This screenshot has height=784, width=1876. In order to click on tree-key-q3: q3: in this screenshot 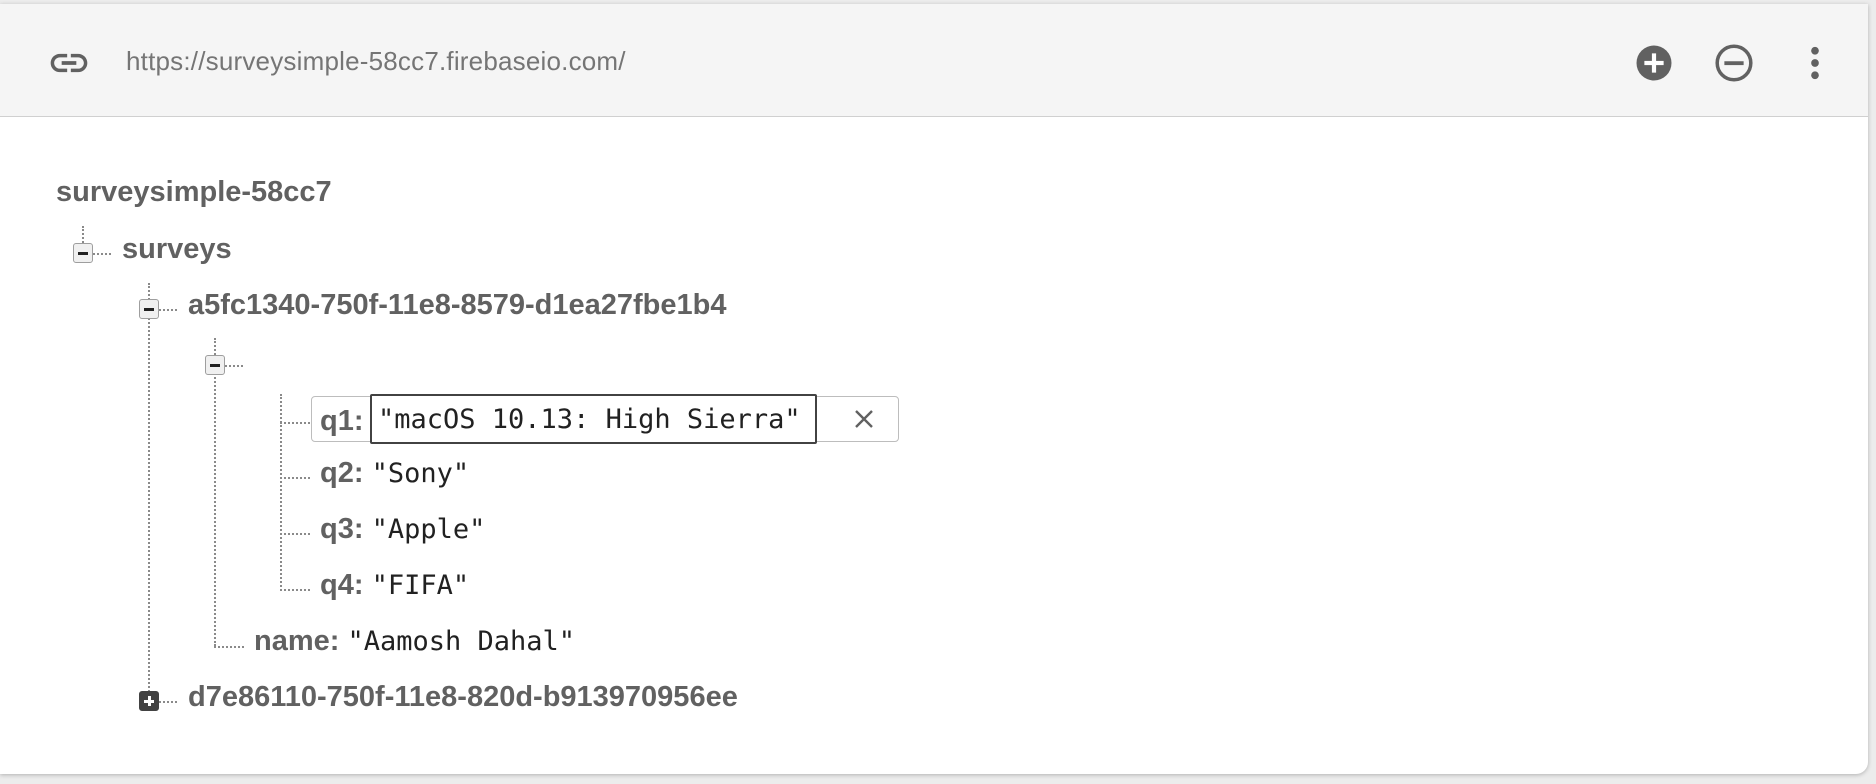, I will do `click(342, 529)`.